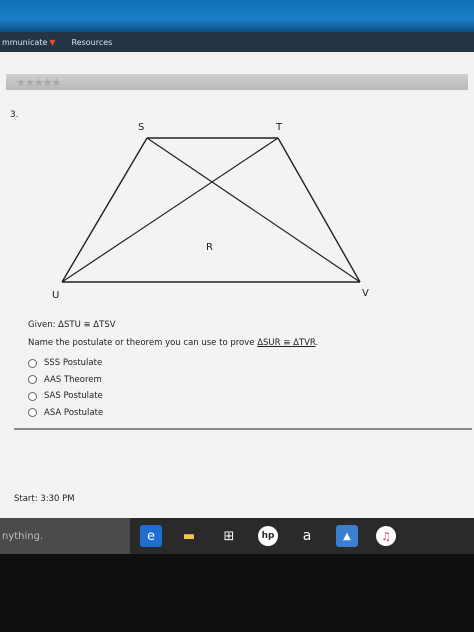 The width and height of the screenshot is (474, 632). I want to click on taskbar: nything. e ▬ ⊞ hp a ▲ ♫, so click(237, 536).